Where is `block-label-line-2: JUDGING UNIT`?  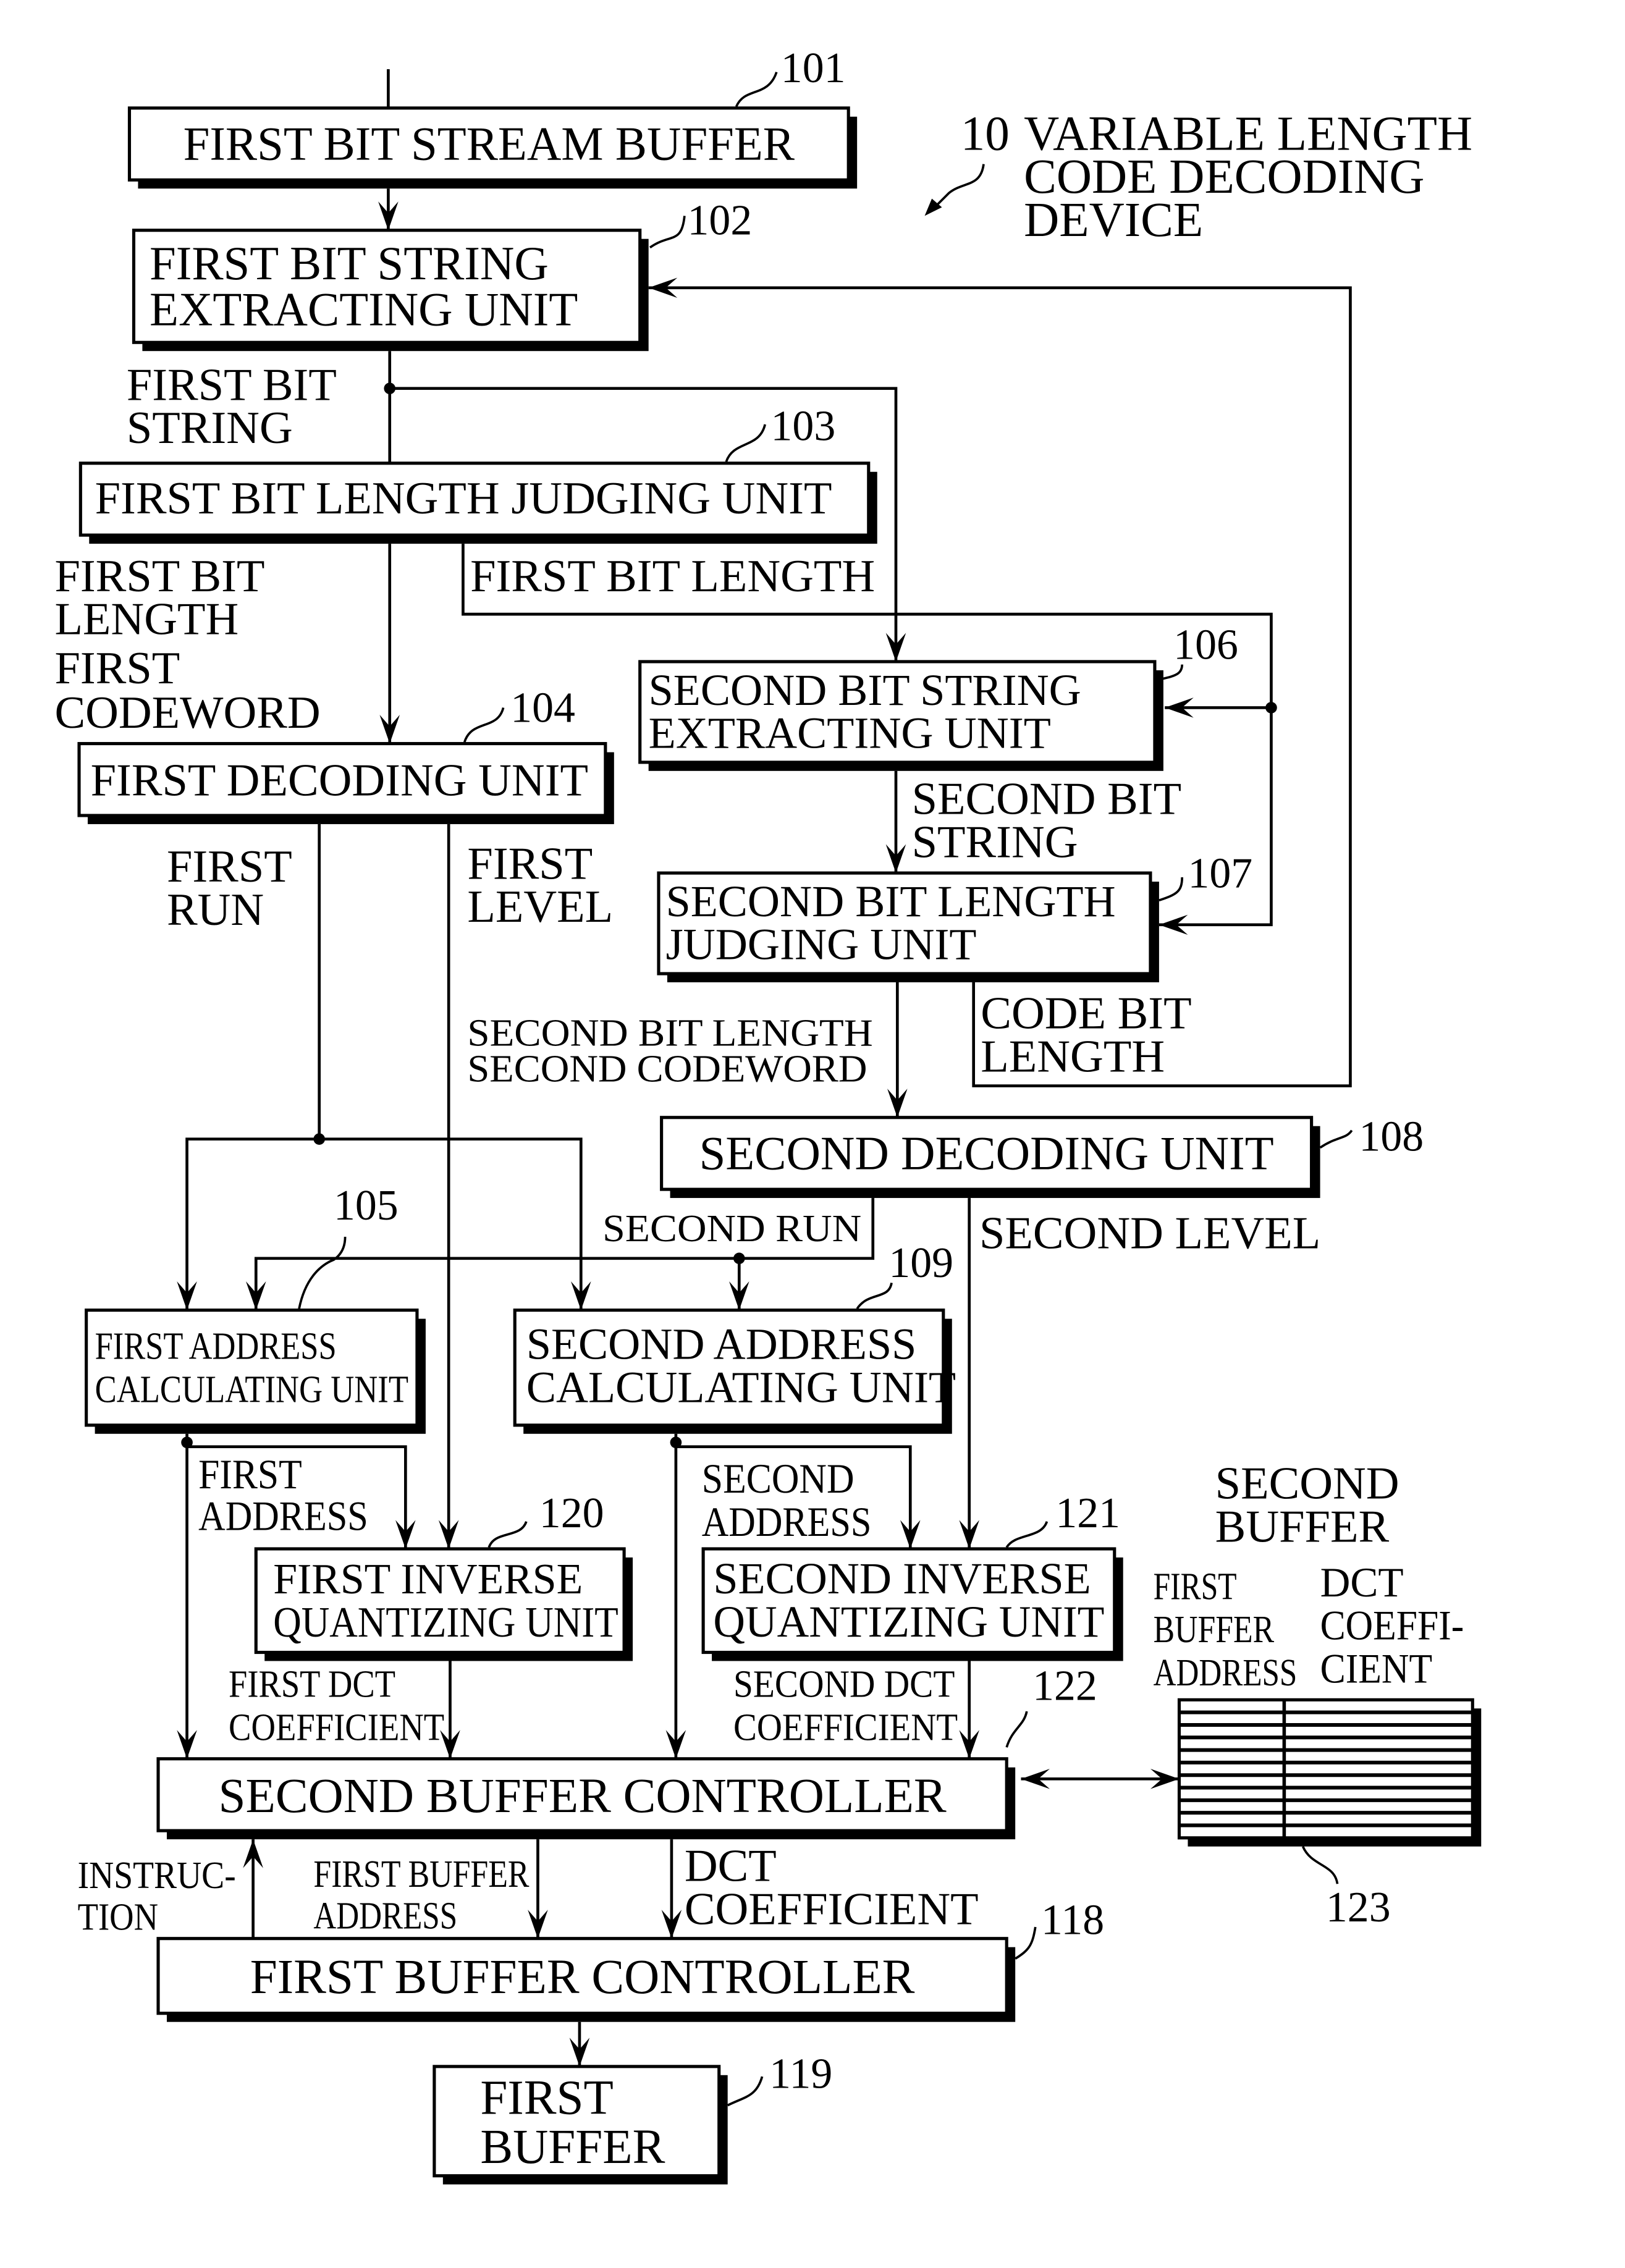
block-label-line-2: JUDGING UNIT is located at coordinates (821, 944).